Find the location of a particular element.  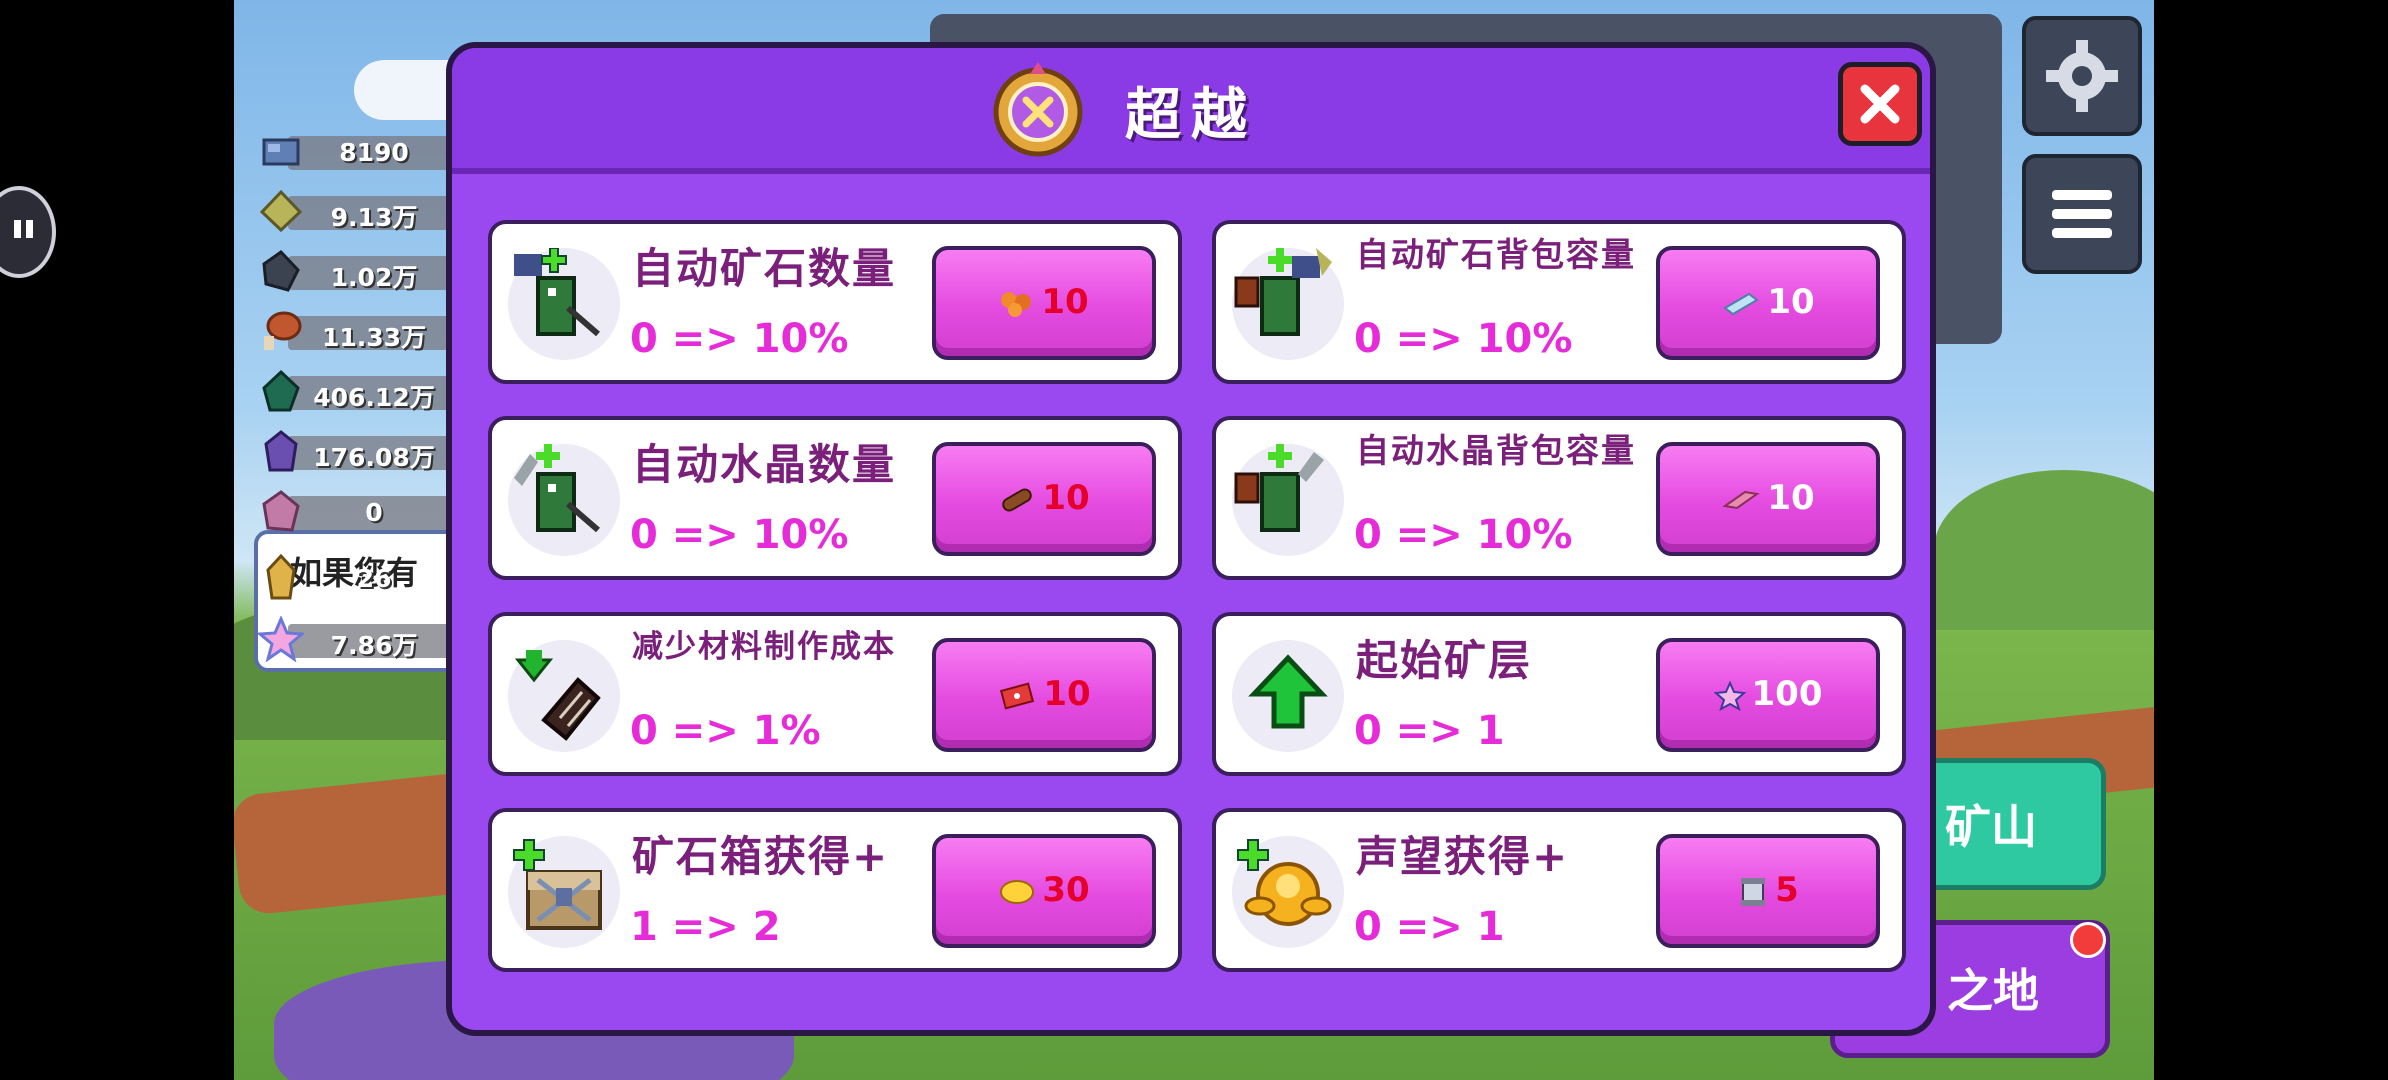

auto-miner-ore-icon is located at coordinates (564, 304).